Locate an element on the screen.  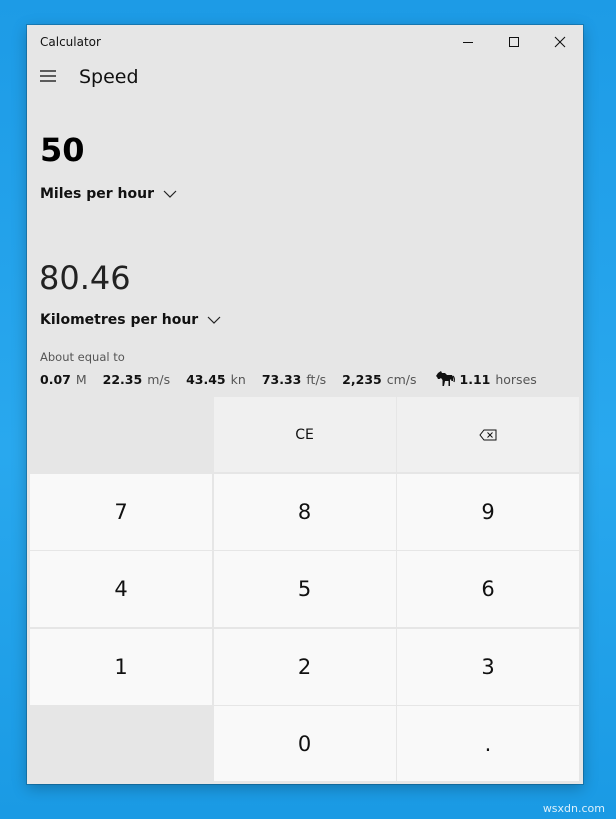
equivalent-item: 73.33 ft/s is located at coordinates (294, 379).